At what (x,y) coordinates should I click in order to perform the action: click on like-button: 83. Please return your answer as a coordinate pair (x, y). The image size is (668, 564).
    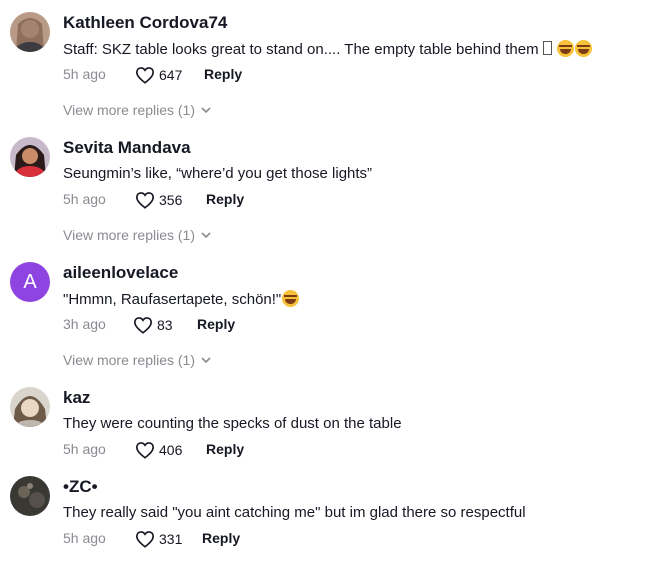
    Looking at the image, I should click on (153, 325).